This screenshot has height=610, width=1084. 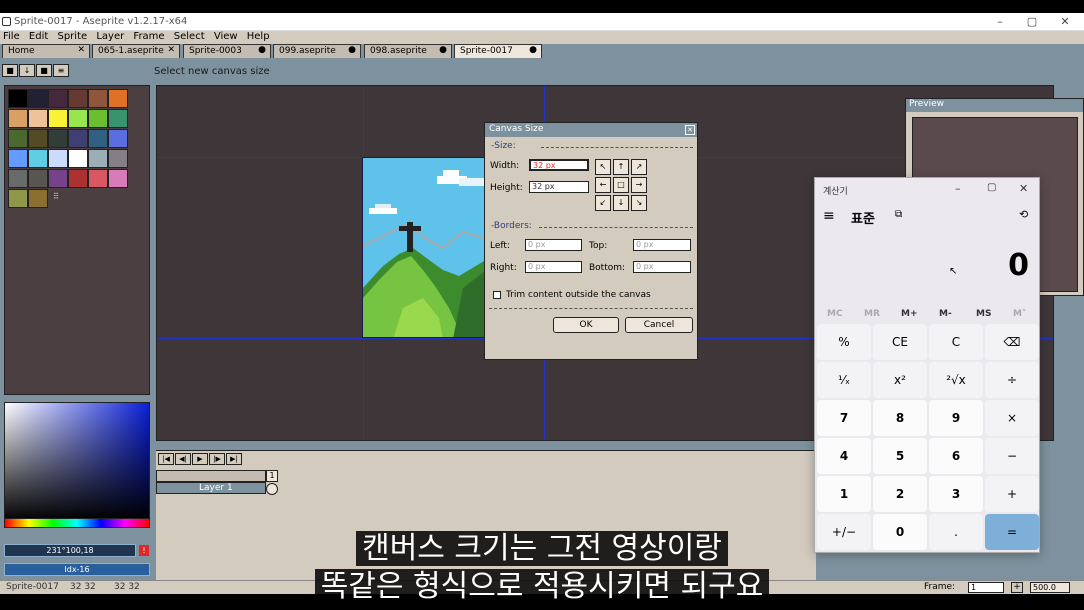 What do you see at coordinates (61, 70) in the screenshot?
I see `menu-icon: ≡` at bounding box center [61, 70].